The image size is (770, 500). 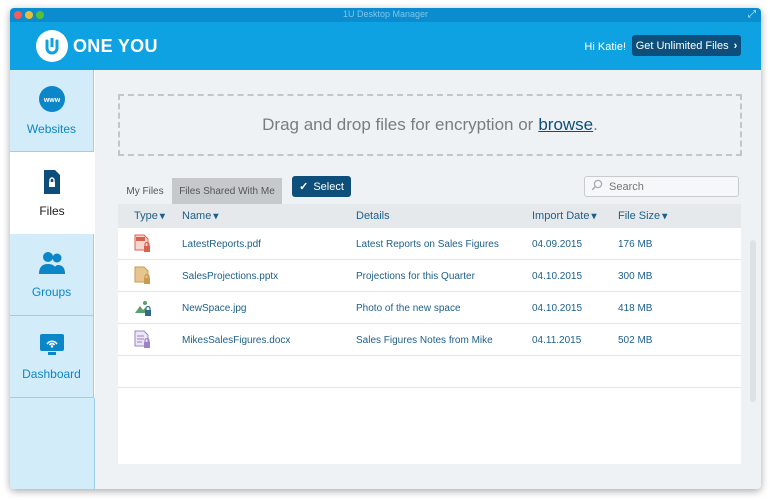 I want to click on column-label: Import Date, so click(x=561, y=216).